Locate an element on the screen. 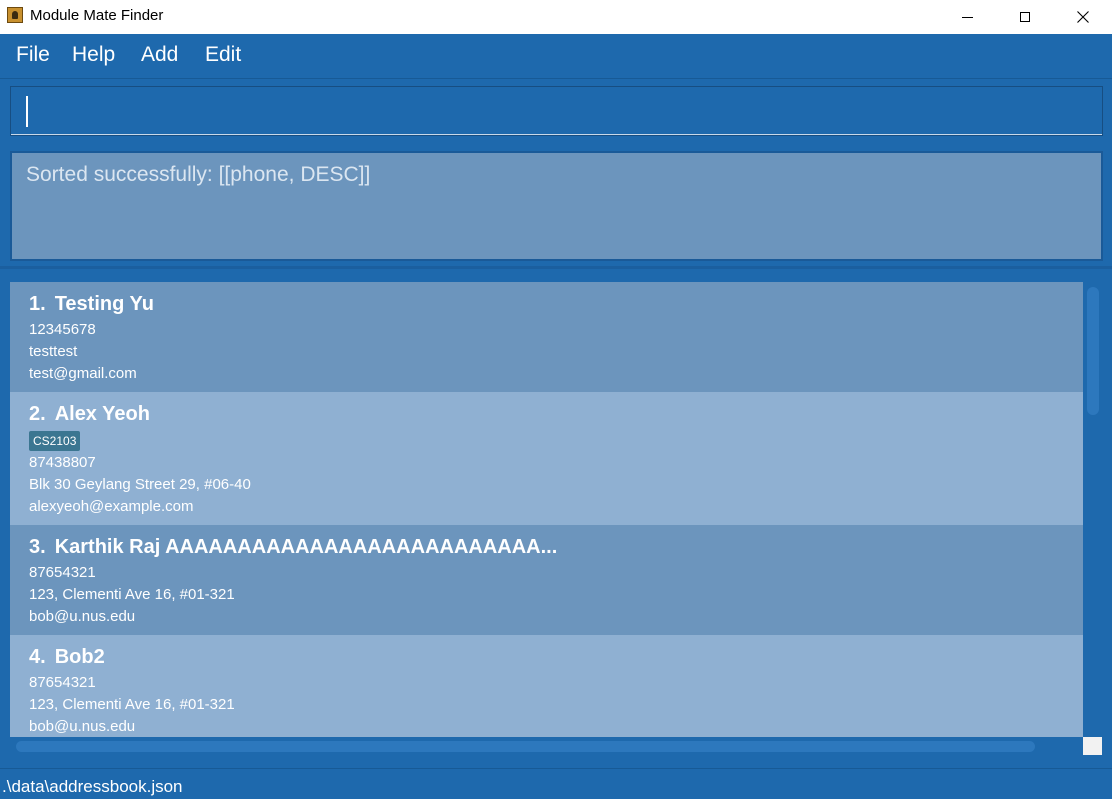 The height and width of the screenshot is (799, 1112). menu-help: Help is located at coordinates (93, 55).